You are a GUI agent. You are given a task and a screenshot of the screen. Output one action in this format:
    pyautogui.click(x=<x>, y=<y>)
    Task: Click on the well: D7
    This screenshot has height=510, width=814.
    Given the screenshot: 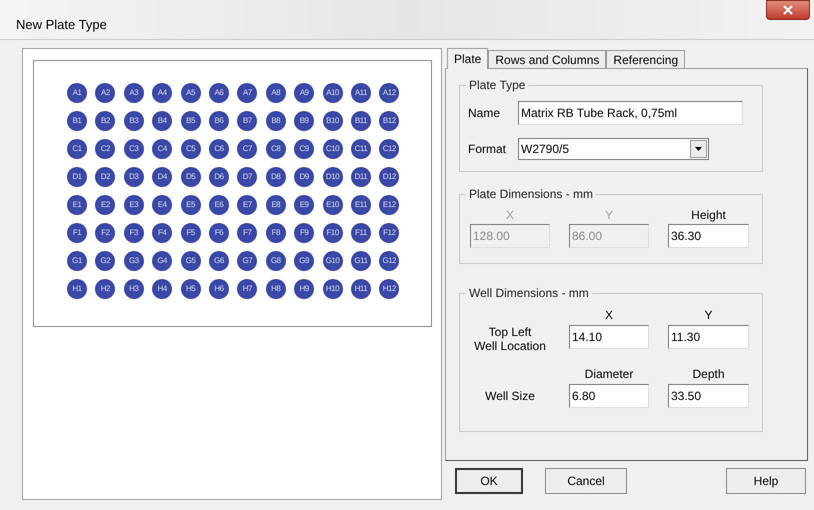 What is the action you would take?
    pyautogui.click(x=247, y=177)
    